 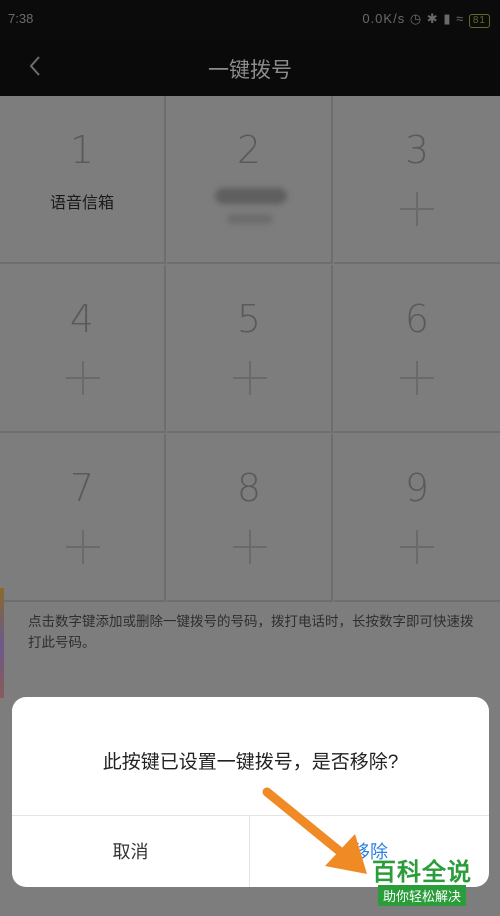 What do you see at coordinates (82, 150) in the screenshot?
I see `key-digit: 1` at bounding box center [82, 150].